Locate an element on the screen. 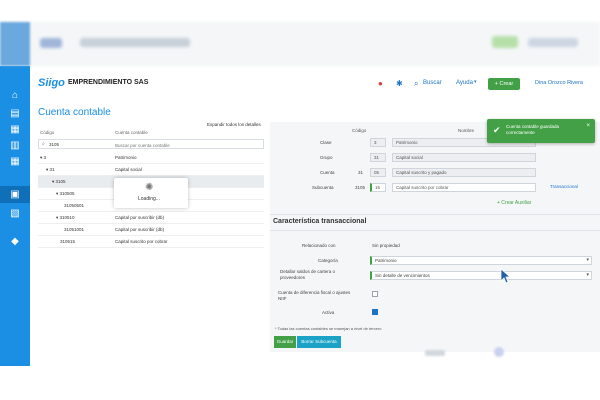 The width and height of the screenshot is (600, 400). crear-auxiliar-link: + Crear Auxiliar is located at coordinates (514, 203).